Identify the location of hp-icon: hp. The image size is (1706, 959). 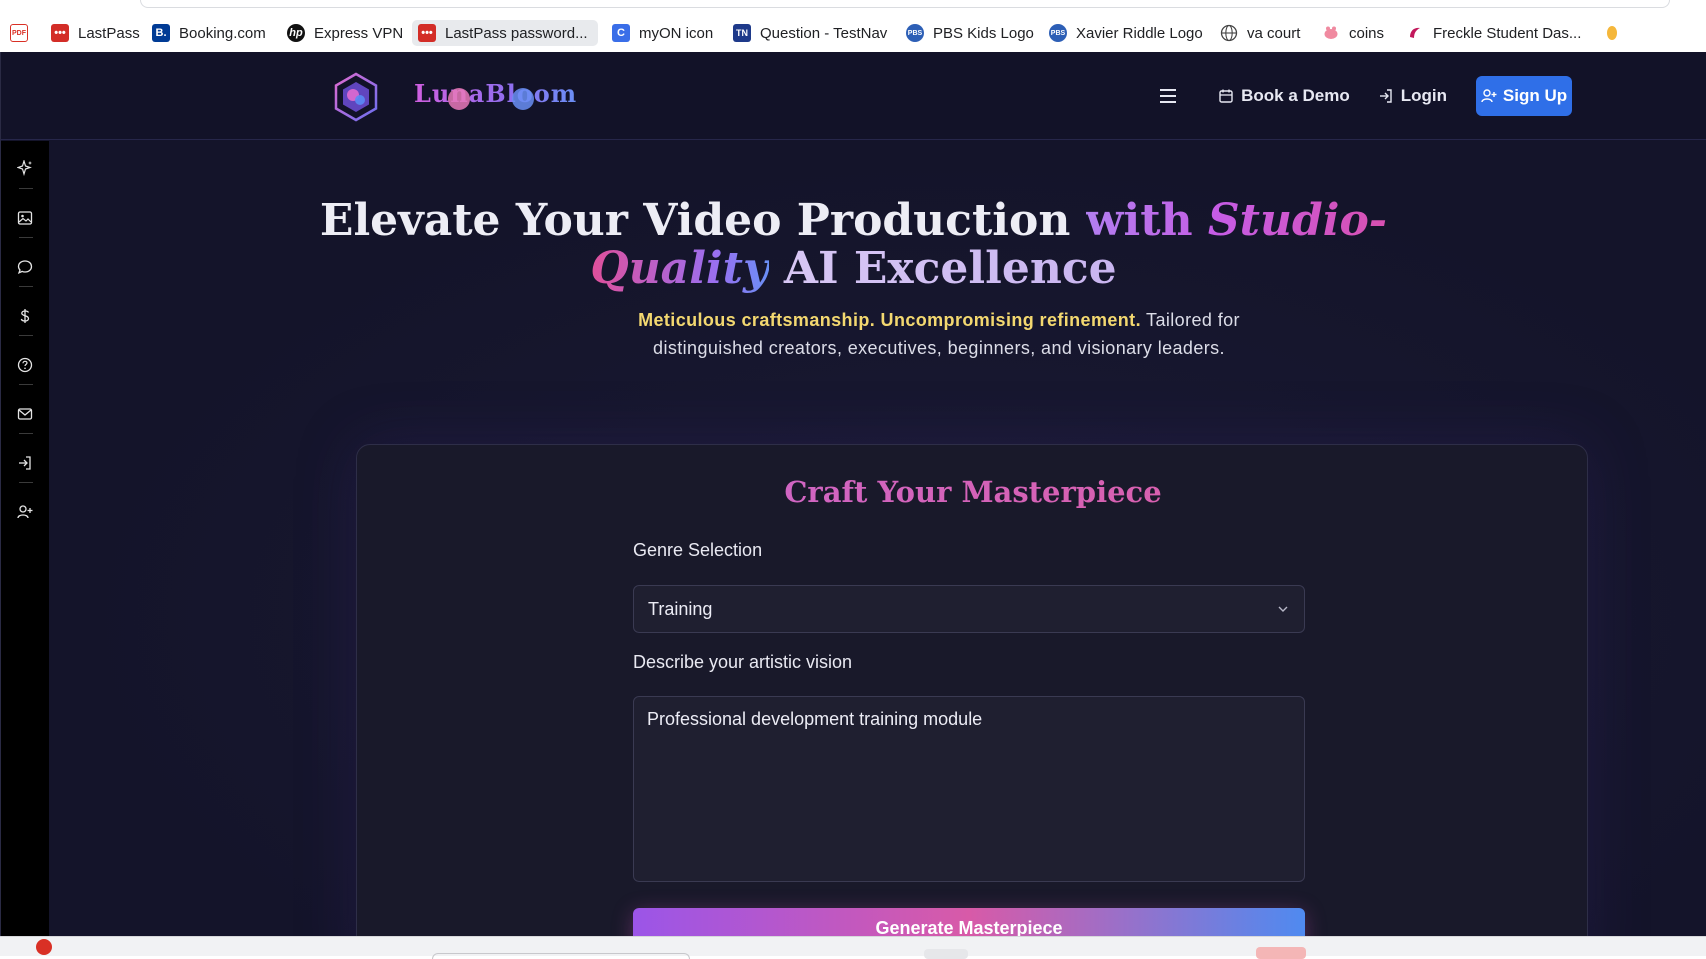
(296, 33).